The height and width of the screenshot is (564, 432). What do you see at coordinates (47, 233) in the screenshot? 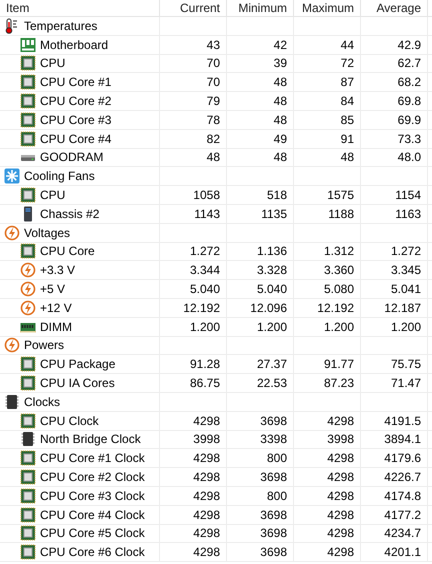
I see `group-label: Voltages` at bounding box center [47, 233].